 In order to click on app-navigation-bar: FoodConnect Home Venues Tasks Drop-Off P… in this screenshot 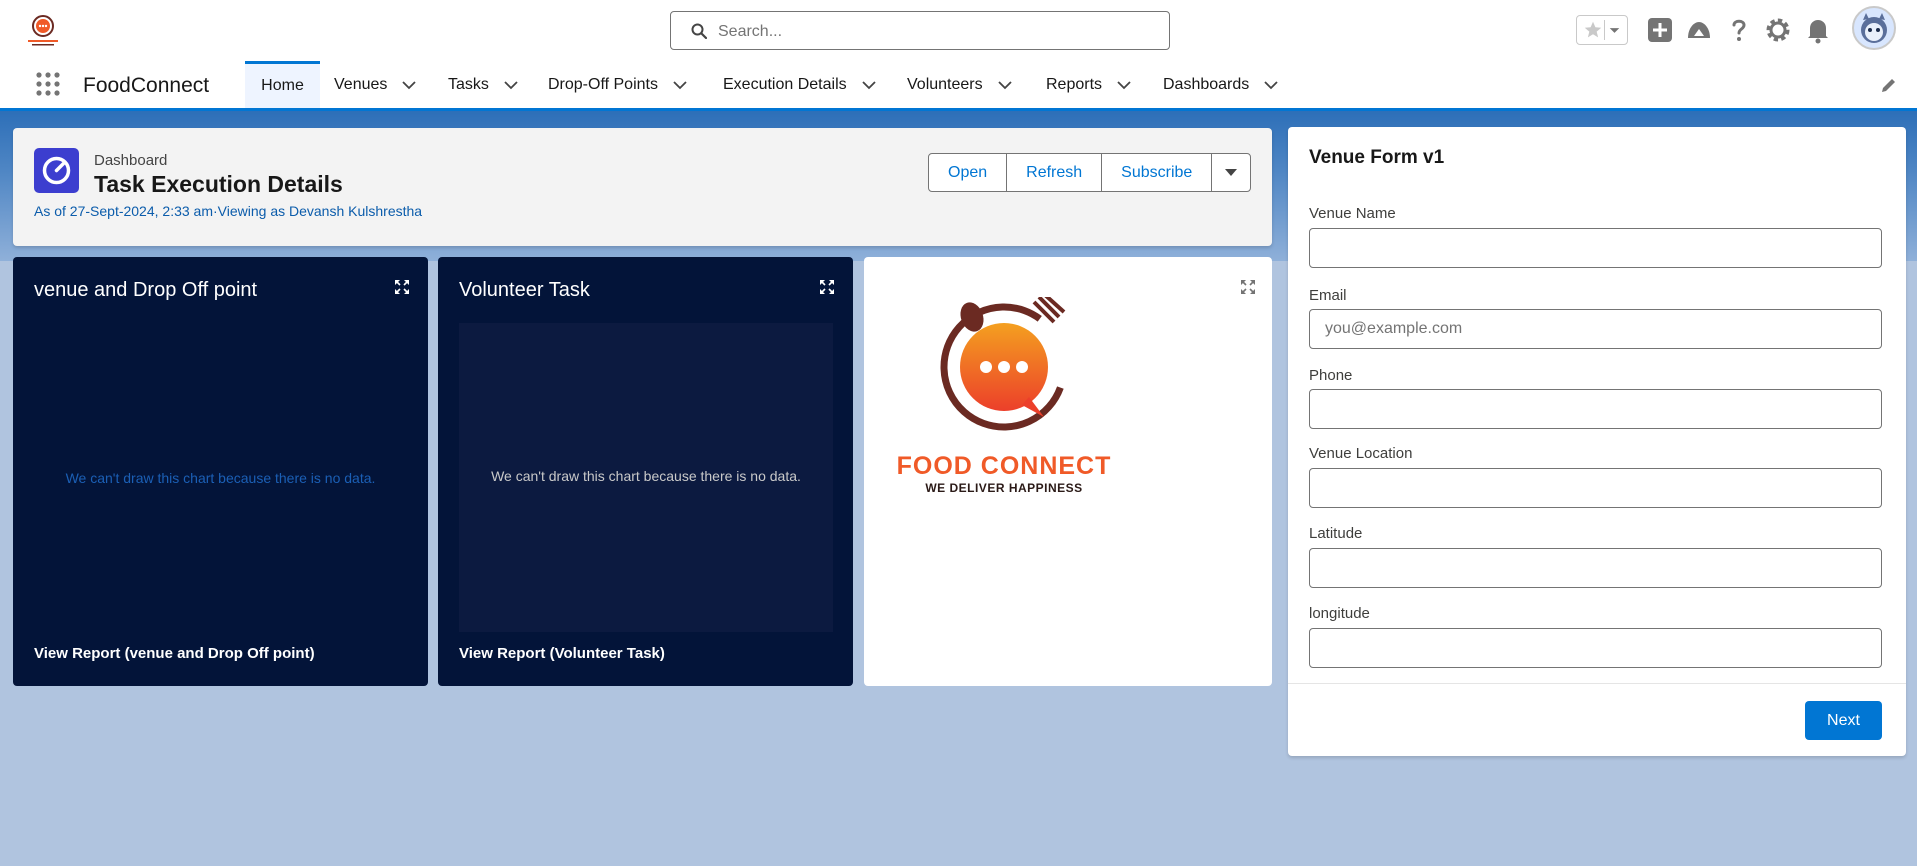, I will do `click(958, 86)`.